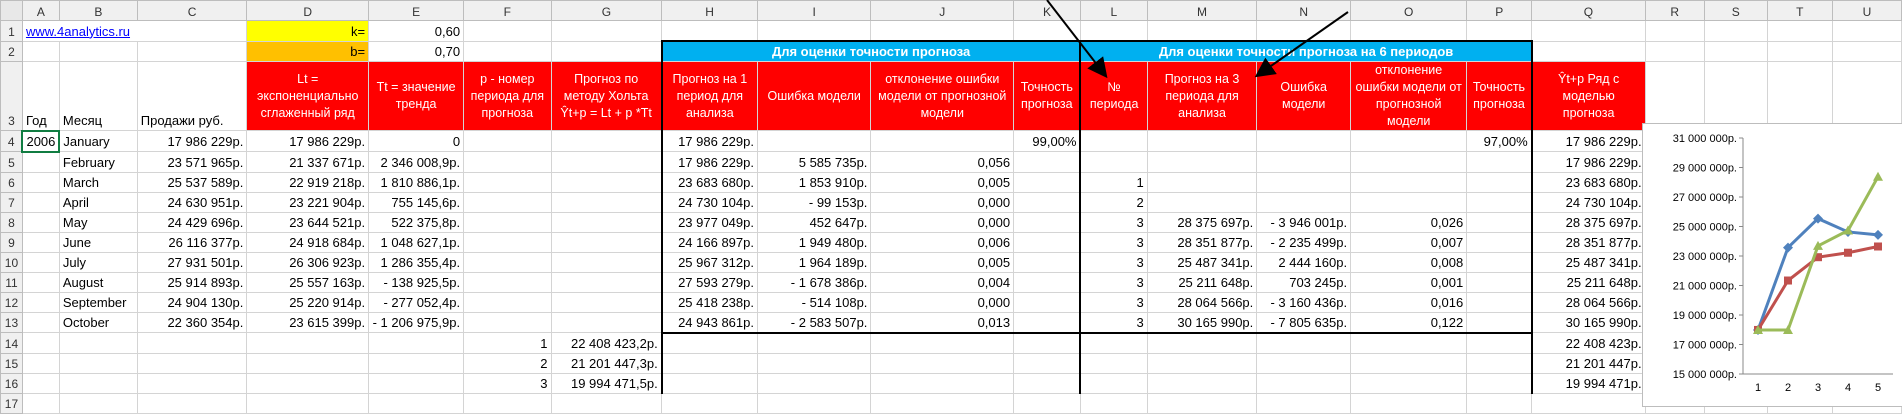 The image size is (1902, 417). I want to click on cell-m4, so click(1202, 141).